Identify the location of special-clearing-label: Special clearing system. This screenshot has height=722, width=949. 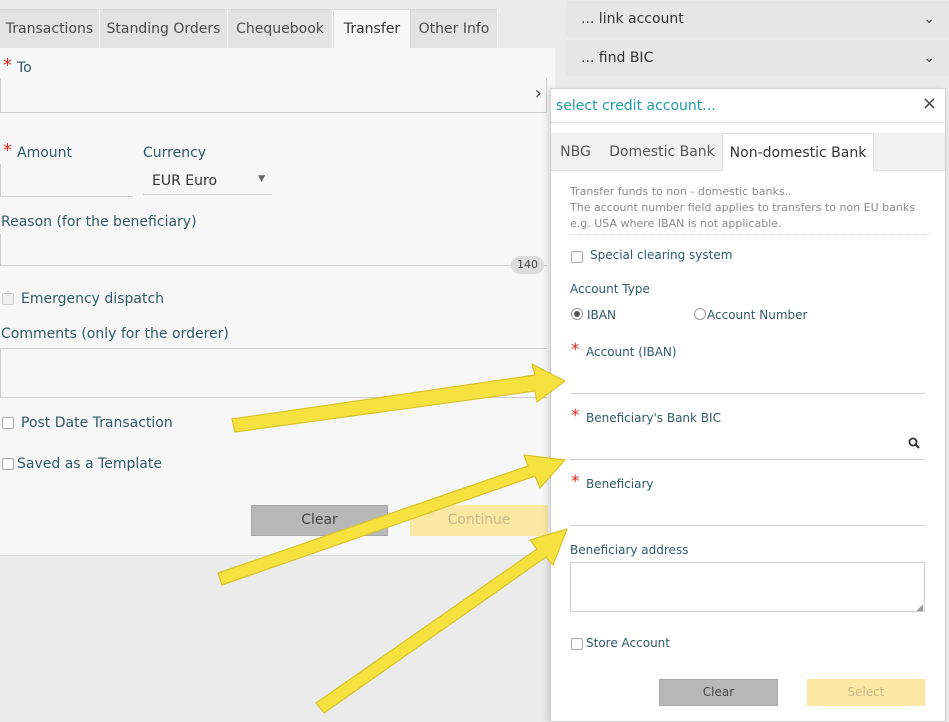
(661, 255).